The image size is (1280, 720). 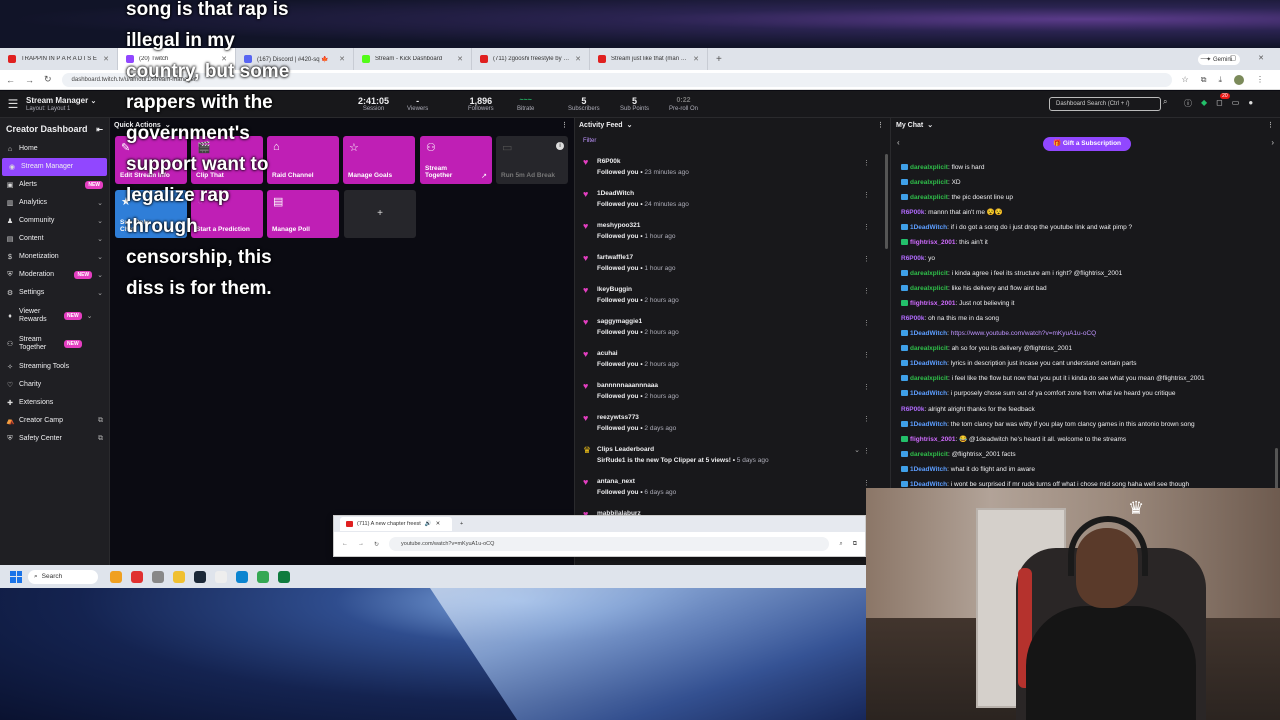 What do you see at coordinates (531, 59) in the screenshot?
I see `browser-tab: (711) 2gooshi freestyle by uss ✕` at bounding box center [531, 59].